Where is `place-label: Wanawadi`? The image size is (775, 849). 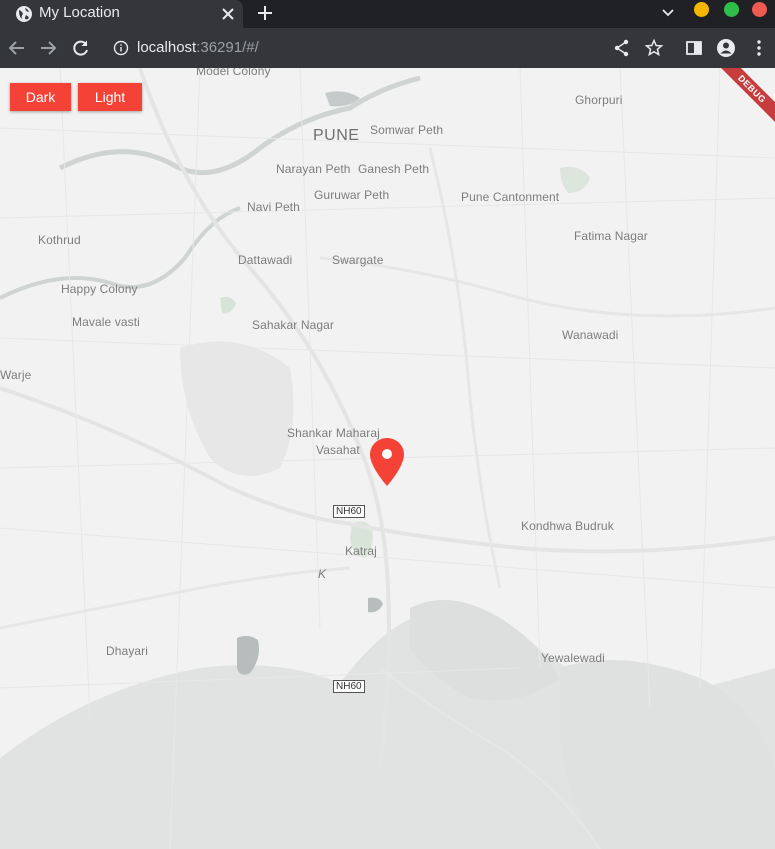 place-label: Wanawadi is located at coordinates (590, 335).